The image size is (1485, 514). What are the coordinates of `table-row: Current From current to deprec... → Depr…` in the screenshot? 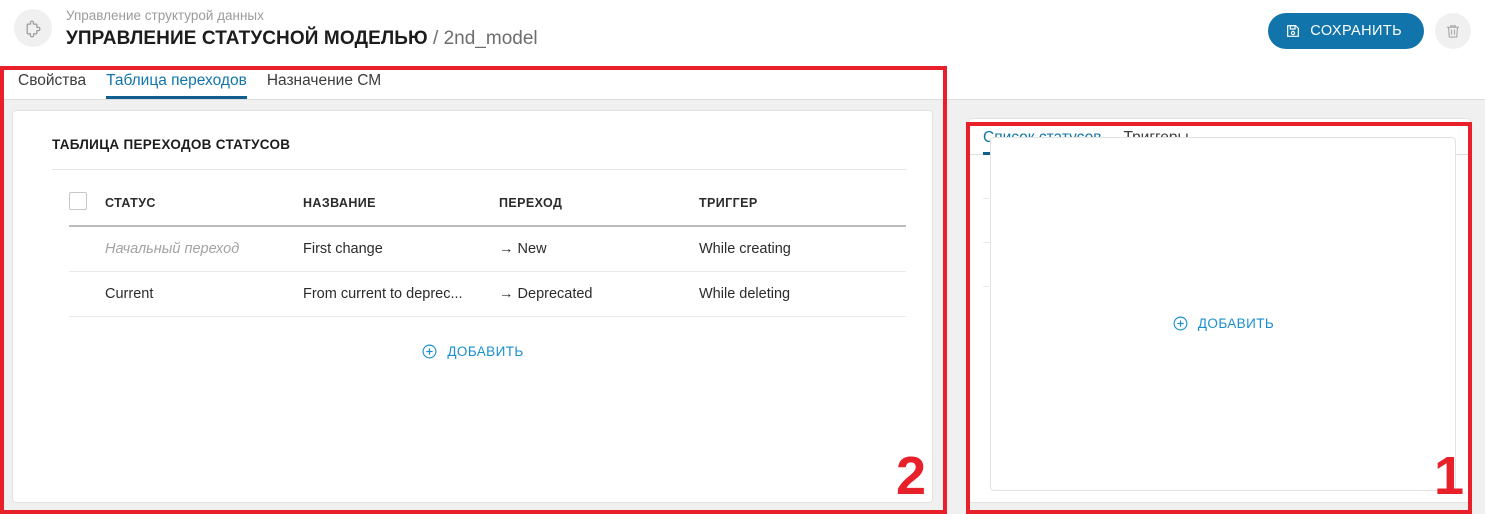 It's located at (487, 294).